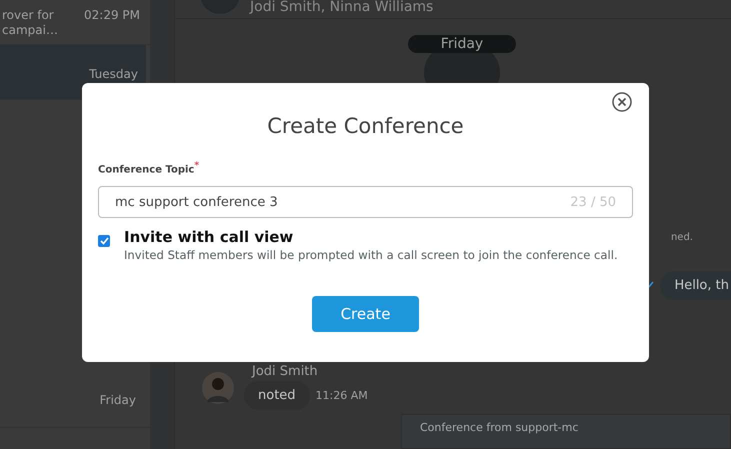 This screenshot has height=449, width=731. What do you see at coordinates (593, 202) in the screenshot?
I see `character-counter: 23 / 50` at bounding box center [593, 202].